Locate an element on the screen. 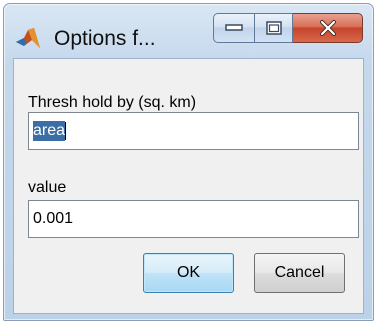 Image resolution: width=377 pixels, height=324 pixels. minimize-icon is located at coordinates (234, 27).